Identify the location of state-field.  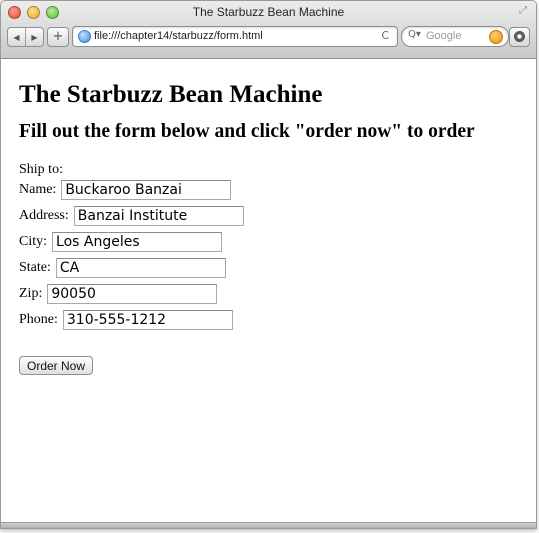
(140, 268).